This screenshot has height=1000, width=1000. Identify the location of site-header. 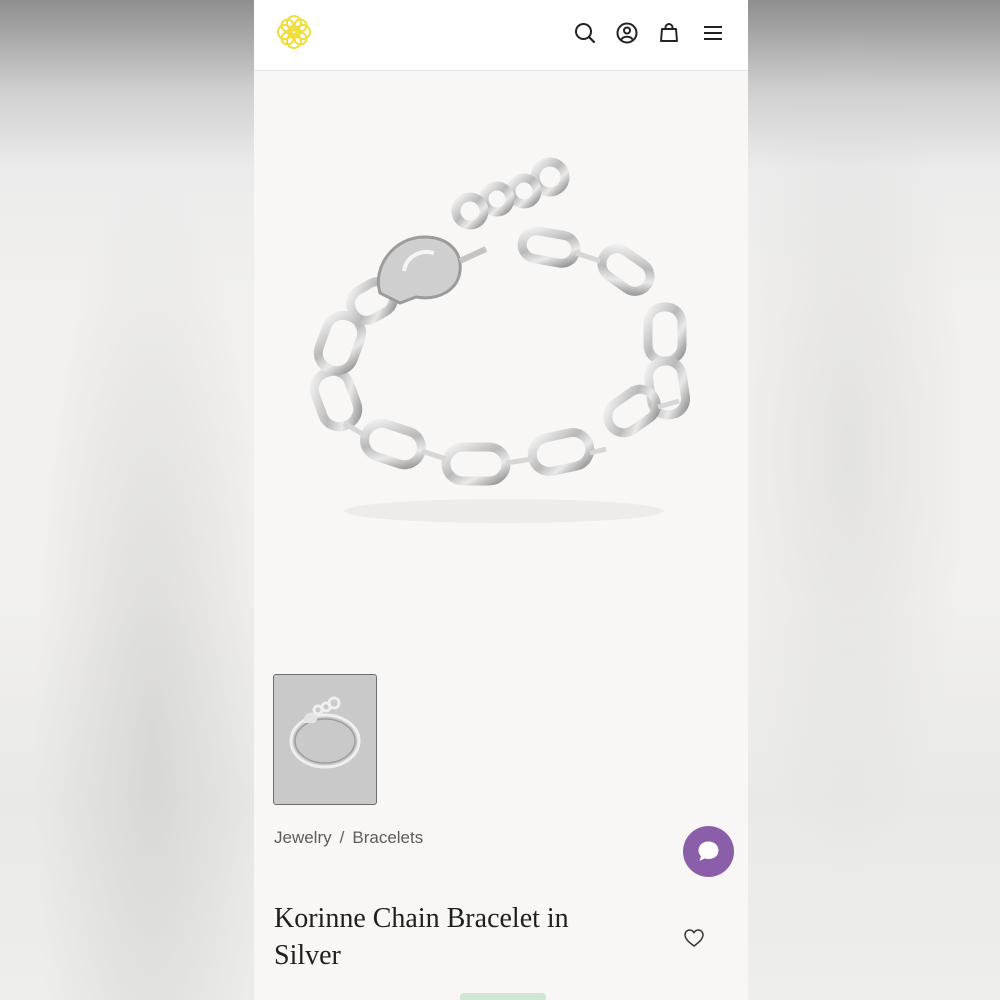
(501, 35).